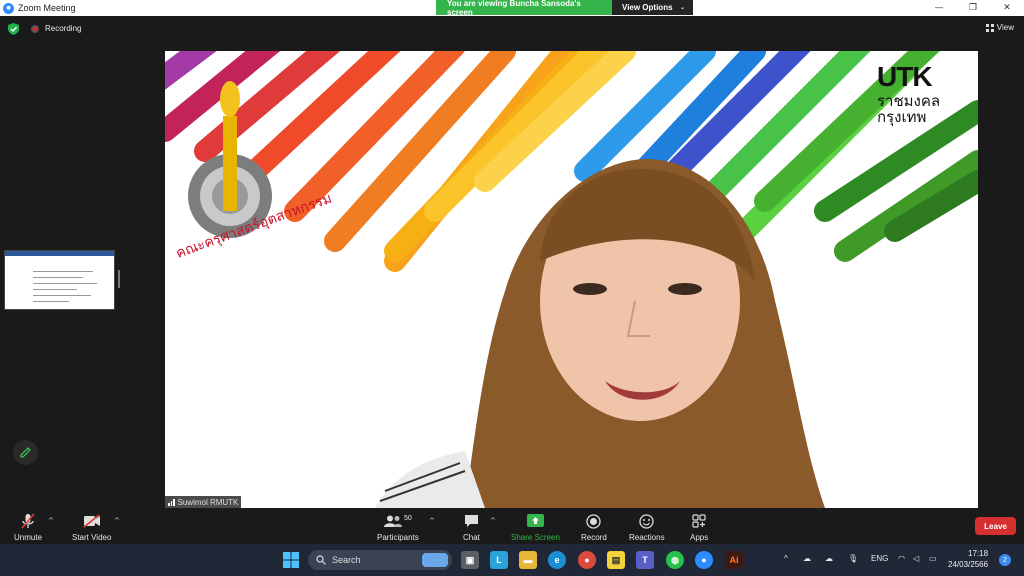 This screenshot has width=1024, height=576. I want to click on pencil-icon, so click(25, 452).